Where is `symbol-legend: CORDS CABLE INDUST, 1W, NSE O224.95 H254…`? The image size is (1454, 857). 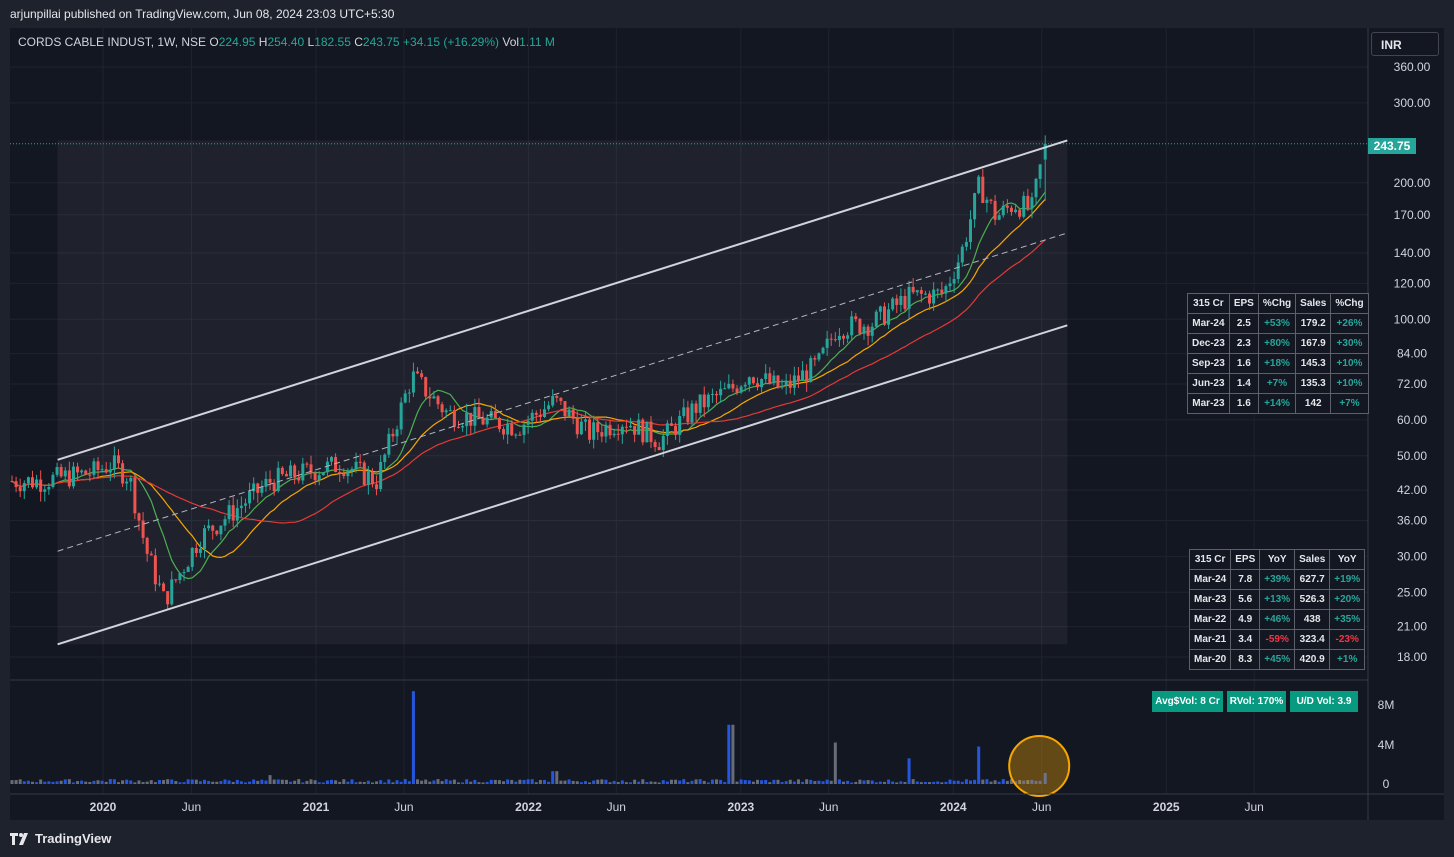 symbol-legend: CORDS CABLE INDUST, 1W, NSE O224.95 H254… is located at coordinates (286, 42).